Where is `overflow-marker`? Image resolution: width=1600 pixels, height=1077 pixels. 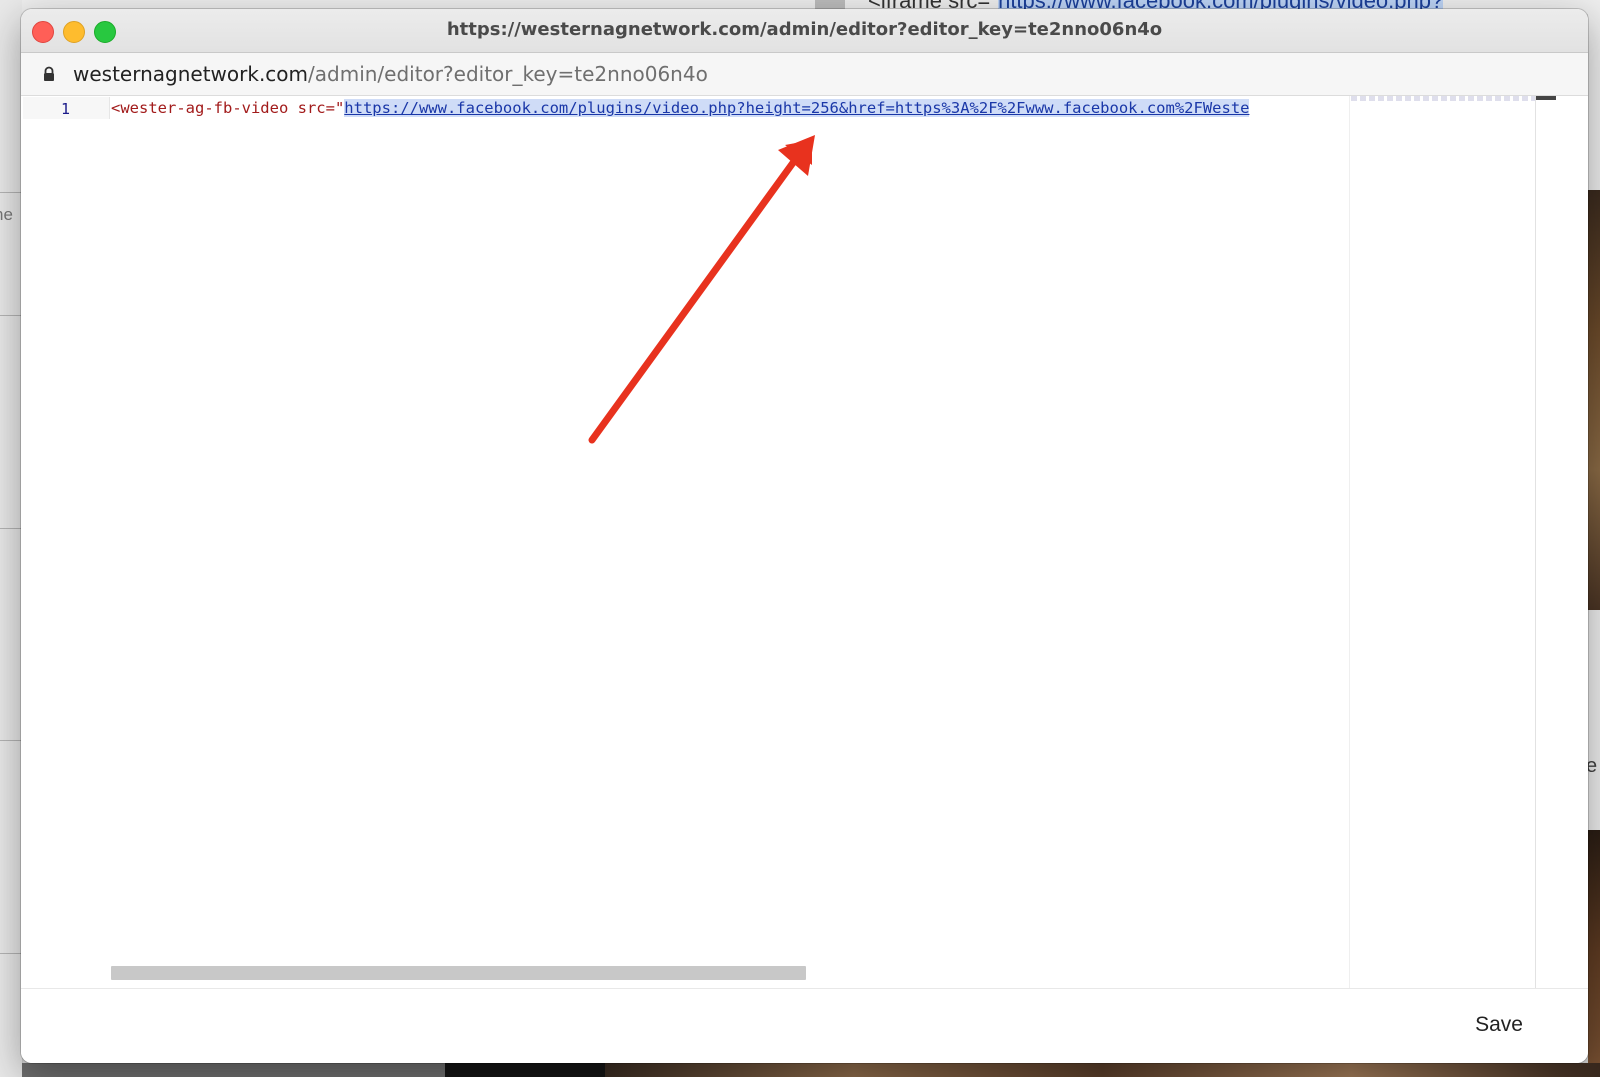 overflow-marker is located at coordinates (1443, 98).